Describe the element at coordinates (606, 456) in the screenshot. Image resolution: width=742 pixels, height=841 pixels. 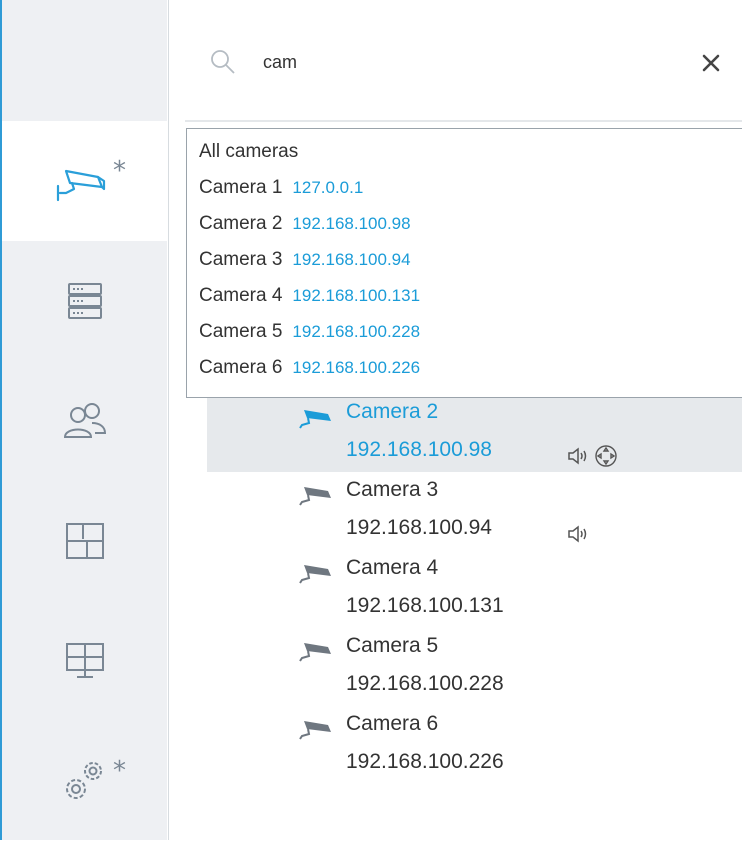
I see `ptz-icon` at that location.